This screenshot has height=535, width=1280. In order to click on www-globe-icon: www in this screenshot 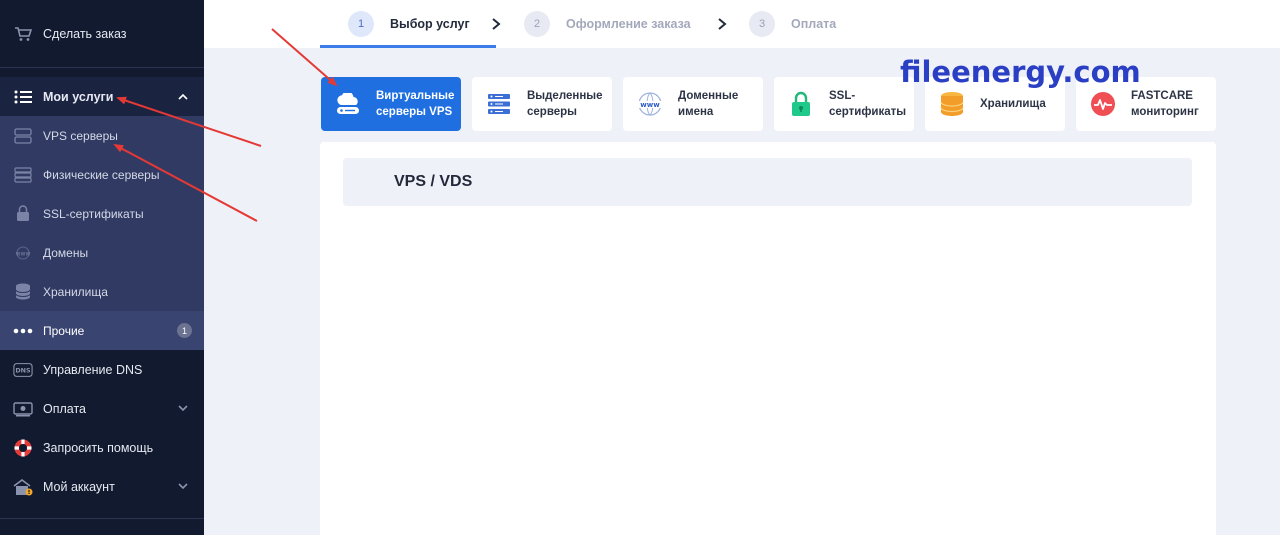, I will do `click(650, 104)`.